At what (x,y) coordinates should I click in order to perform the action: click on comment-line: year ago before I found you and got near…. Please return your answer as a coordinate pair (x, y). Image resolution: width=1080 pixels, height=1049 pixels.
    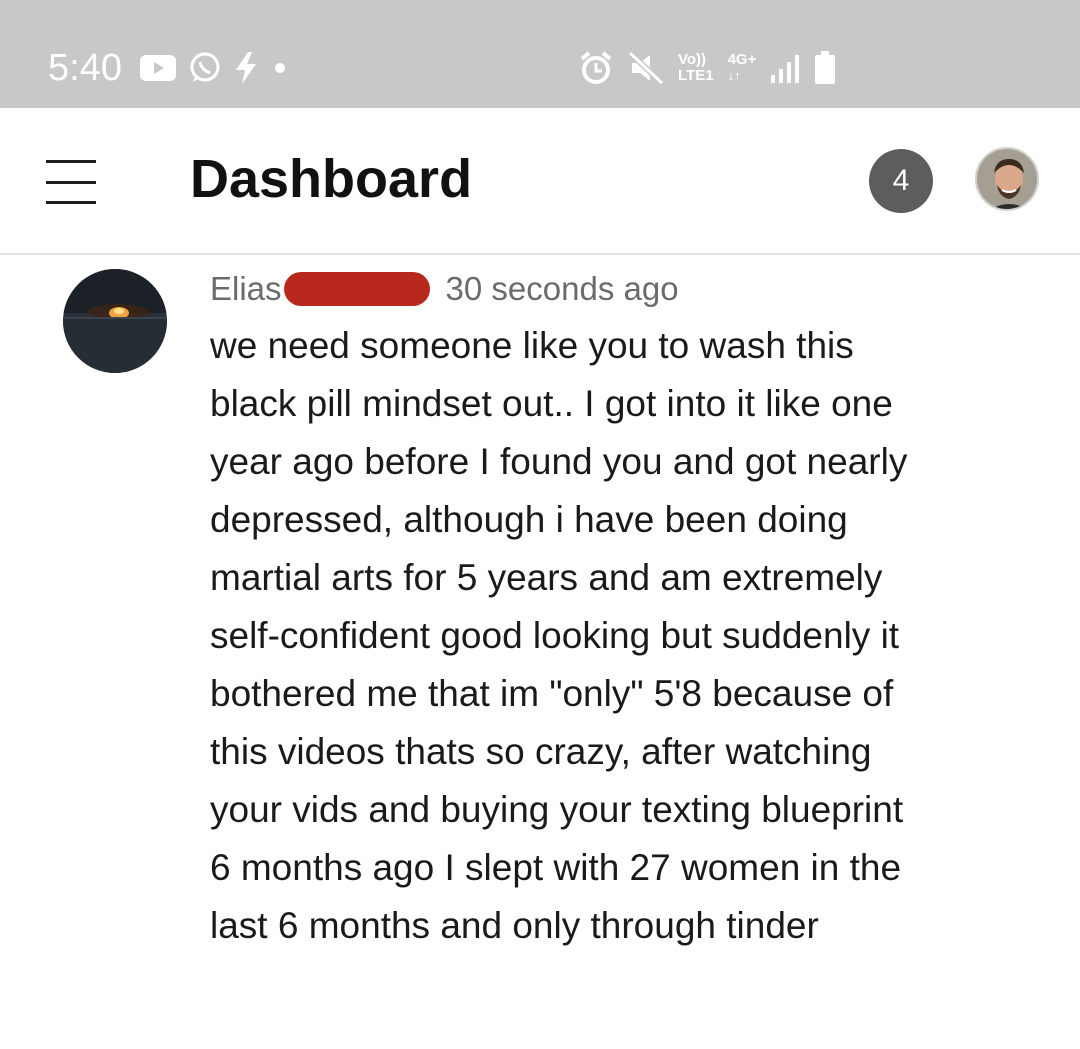
    Looking at the image, I should click on (559, 461).